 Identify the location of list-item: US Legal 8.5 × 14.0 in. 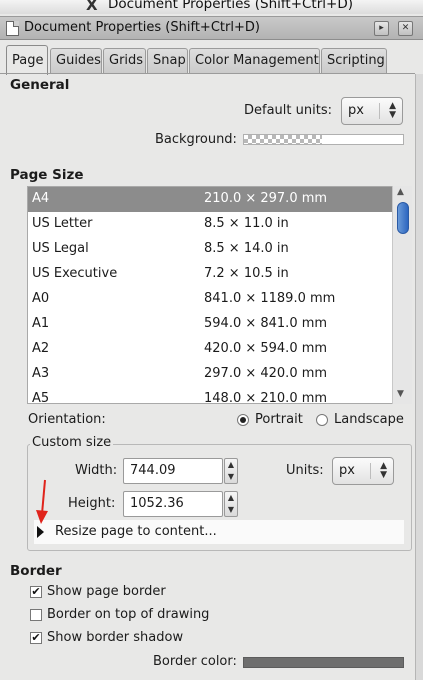
(210, 249).